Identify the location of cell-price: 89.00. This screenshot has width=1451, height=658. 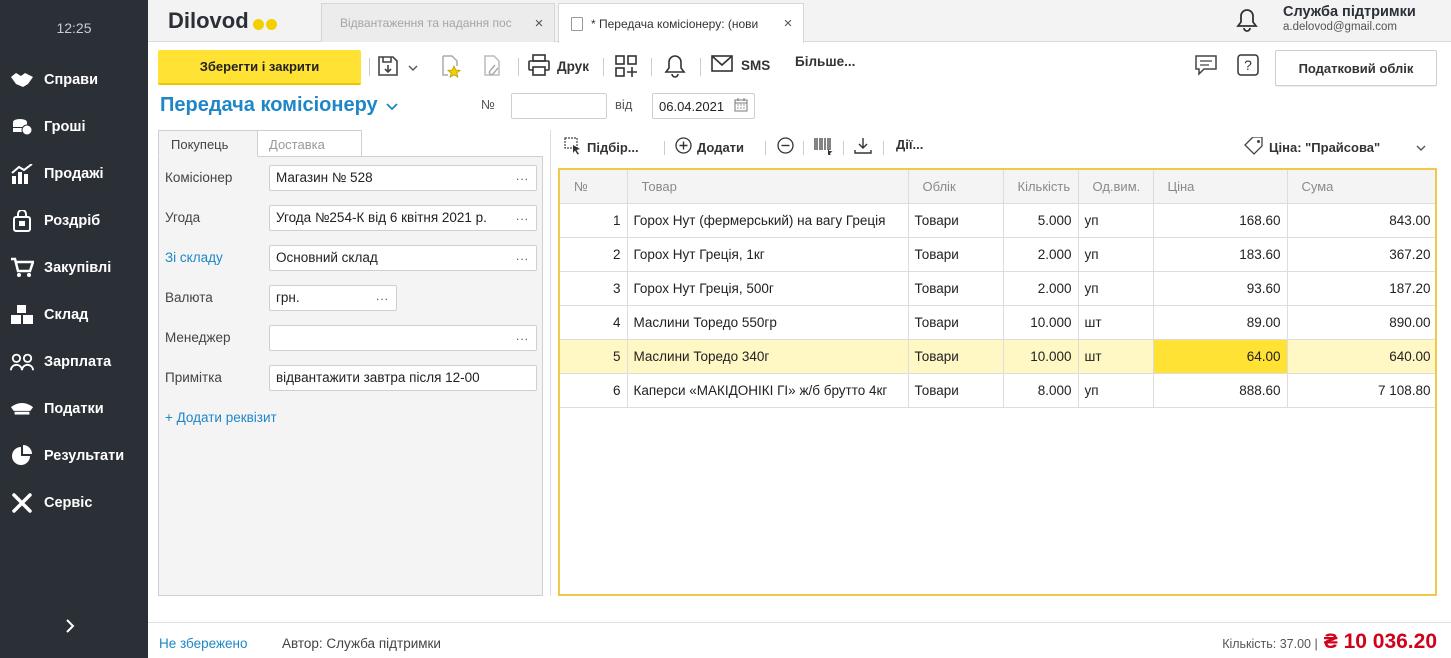
(1220, 322).